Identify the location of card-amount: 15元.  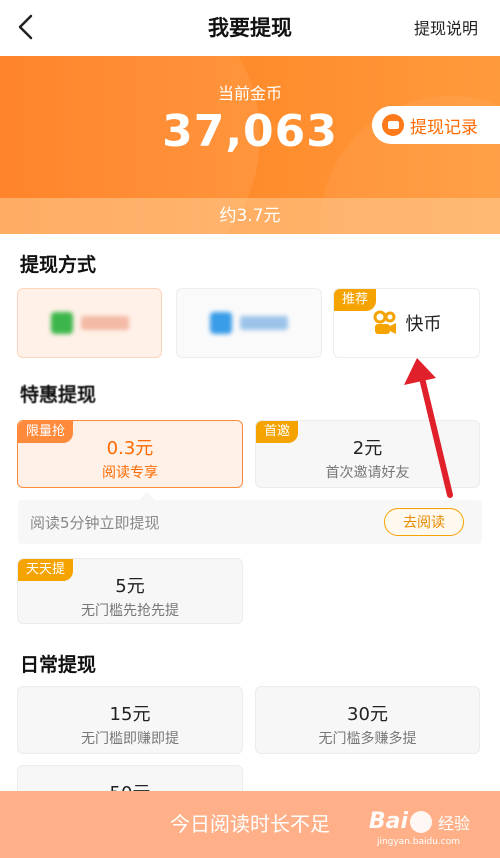
(130, 714).